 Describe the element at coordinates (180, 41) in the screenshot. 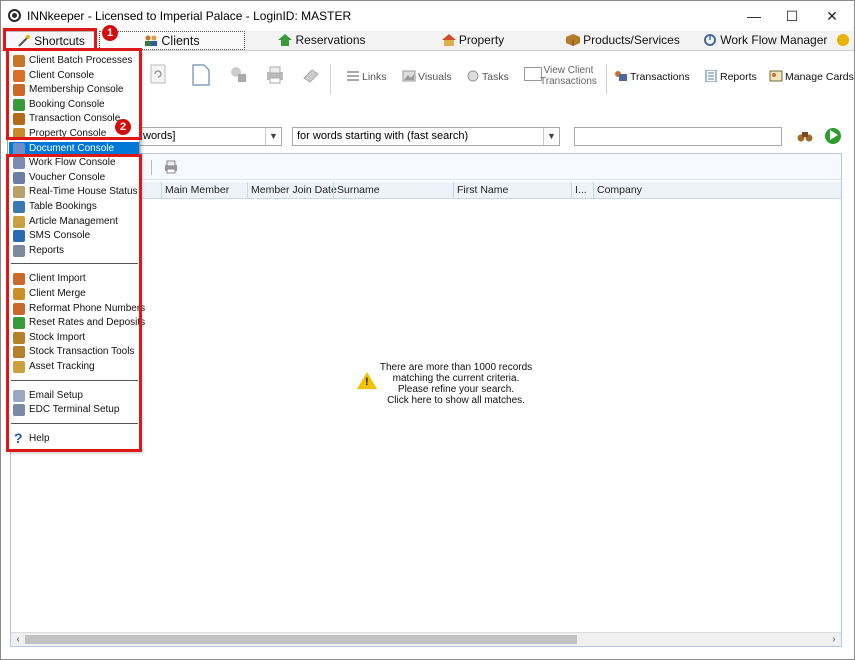

I see `tab-clients-label: Clients` at that location.